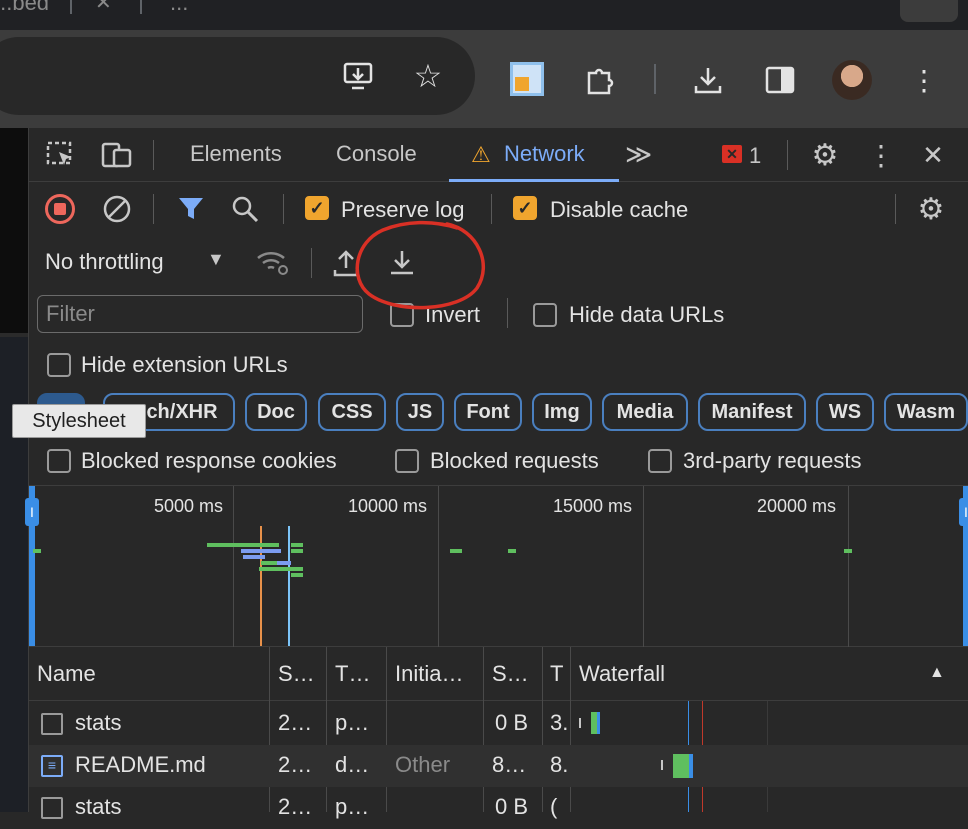 The height and width of the screenshot is (829, 968). What do you see at coordinates (545, 315) in the screenshot?
I see `hide-data-urls-checkbox` at bounding box center [545, 315].